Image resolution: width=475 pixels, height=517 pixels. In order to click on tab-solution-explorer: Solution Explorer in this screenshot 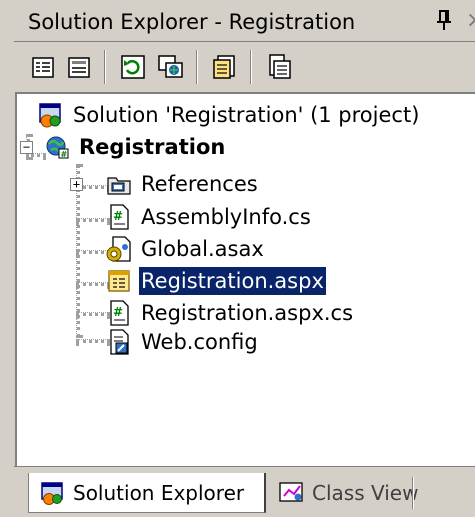, I will do `click(147, 493)`.